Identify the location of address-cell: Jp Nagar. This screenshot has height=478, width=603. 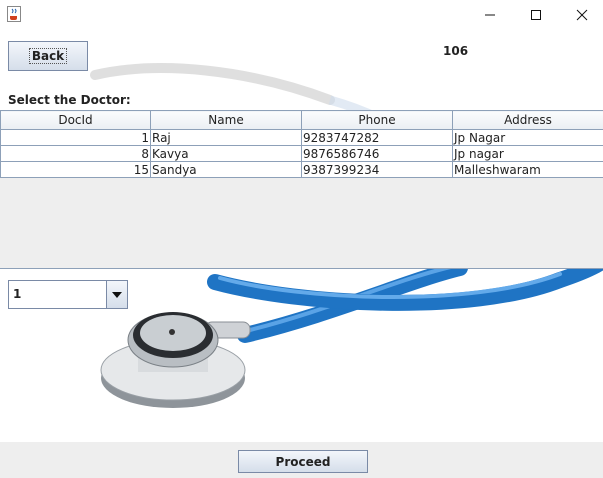
(527, 137).